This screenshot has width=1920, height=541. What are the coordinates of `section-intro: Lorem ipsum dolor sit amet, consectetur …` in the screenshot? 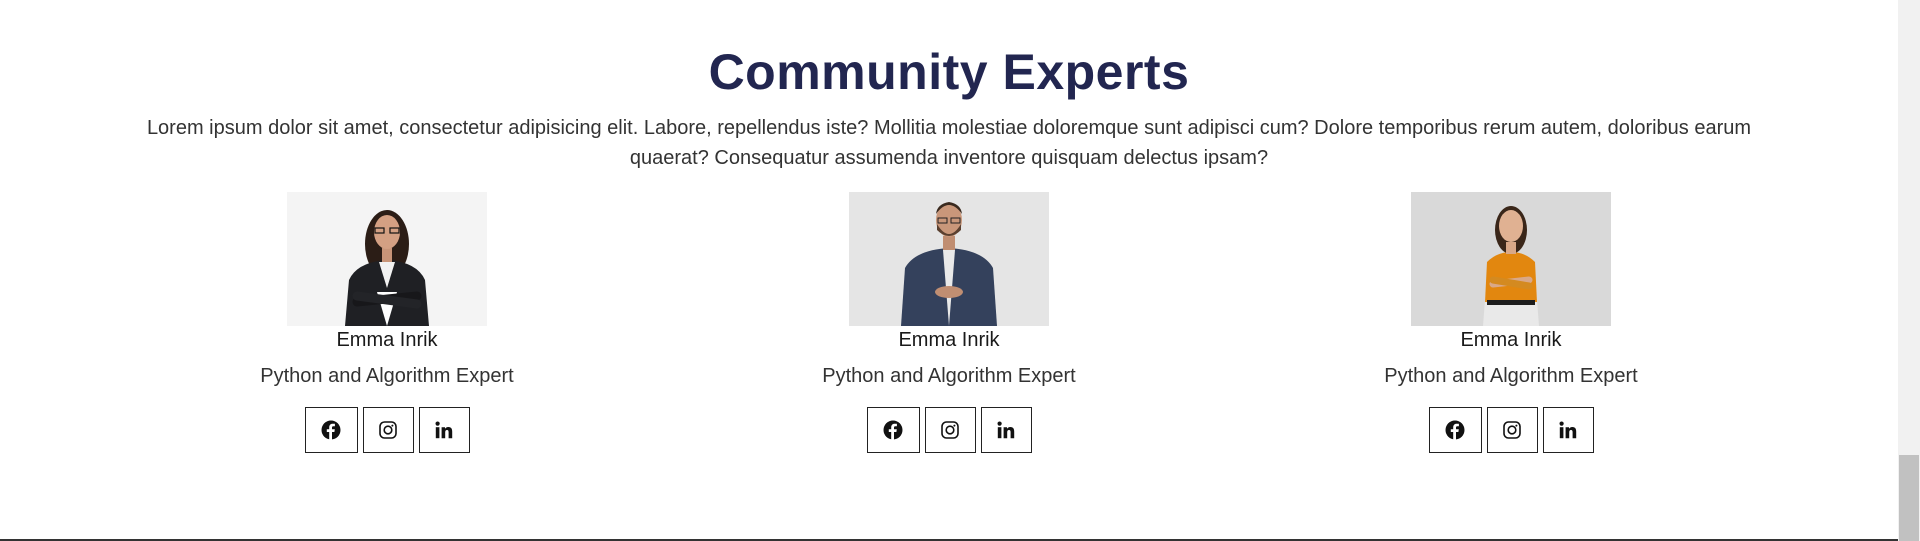 It's located at (949, 143).